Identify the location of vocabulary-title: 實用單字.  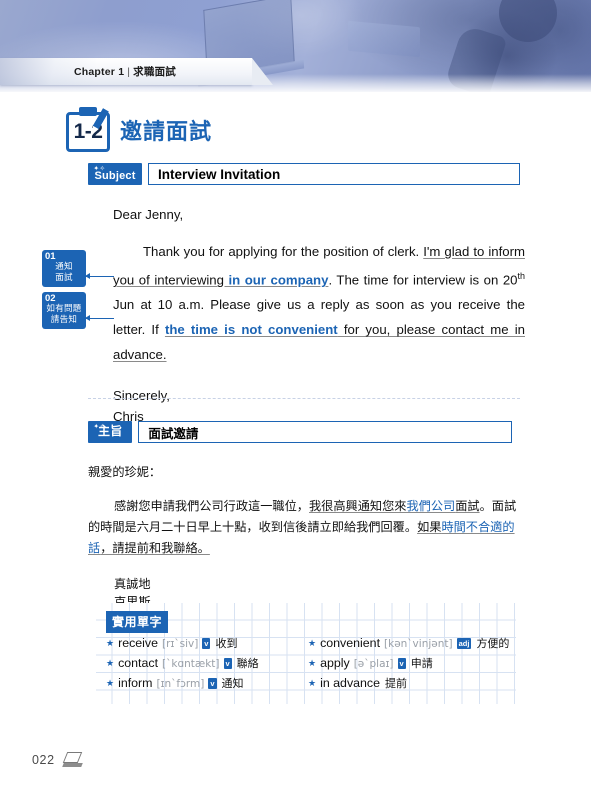
(137, 622).